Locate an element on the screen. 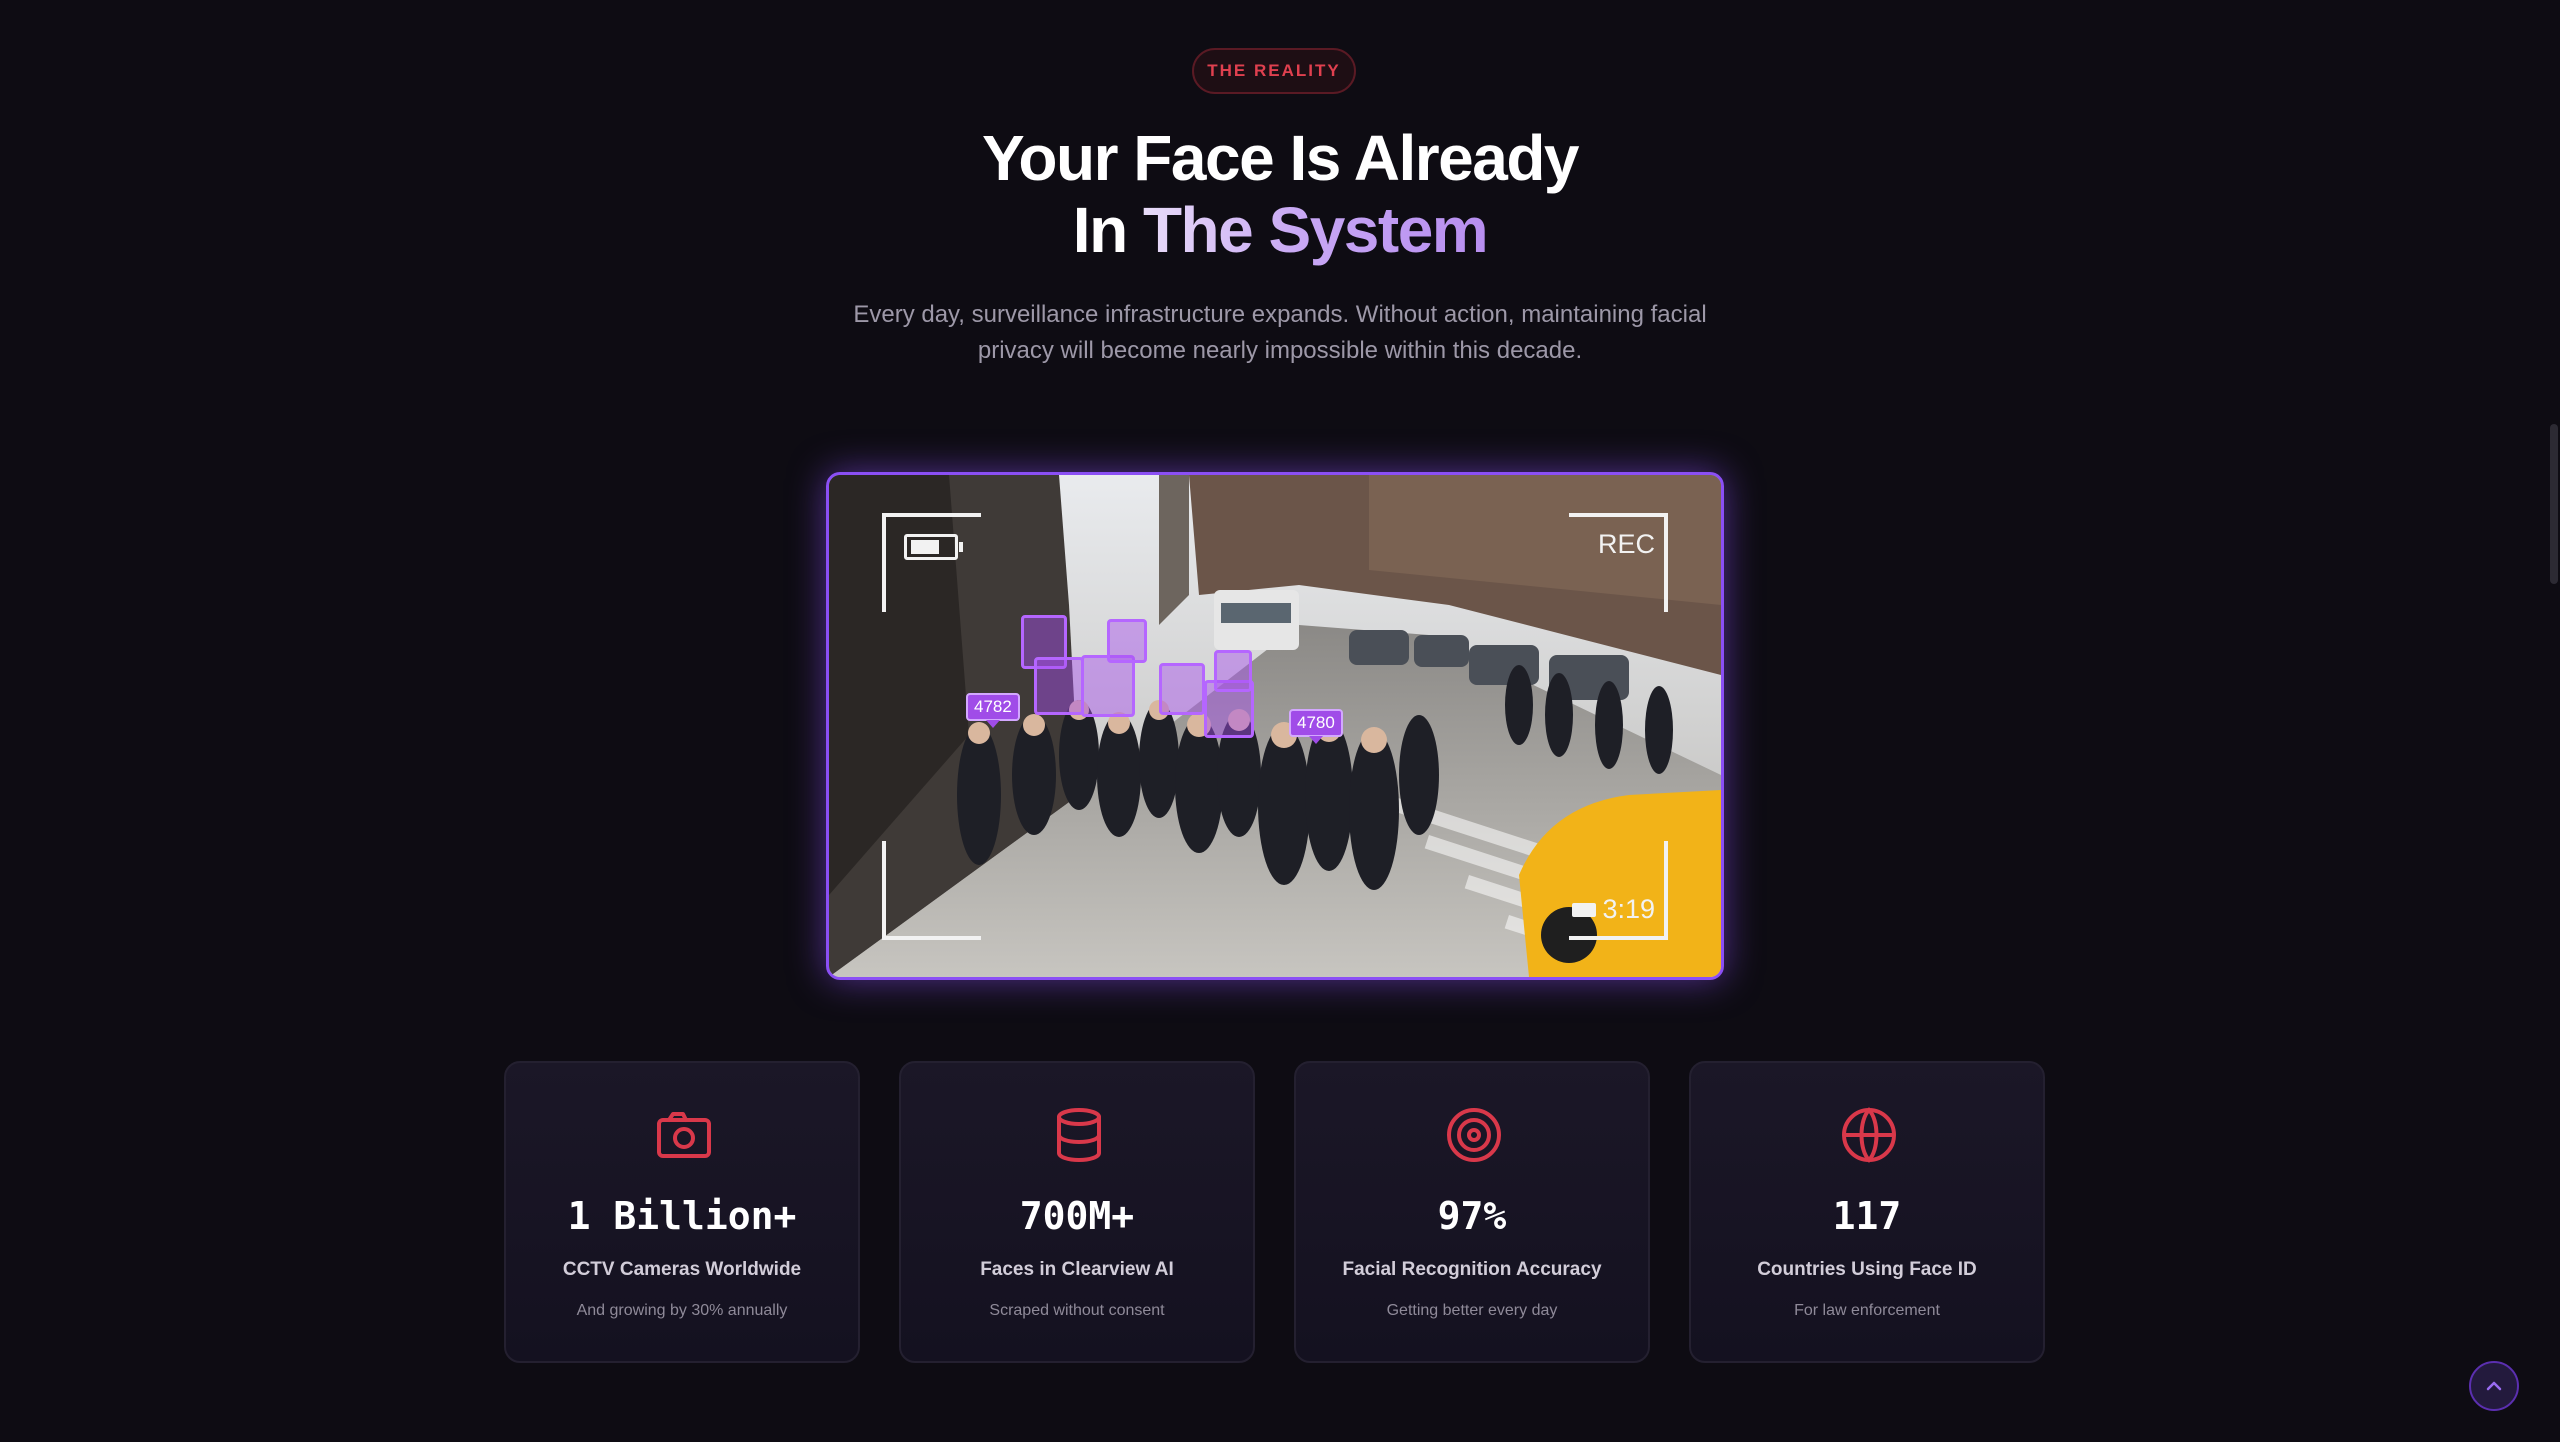  target-icon is located at coordinates (1474, 1135).